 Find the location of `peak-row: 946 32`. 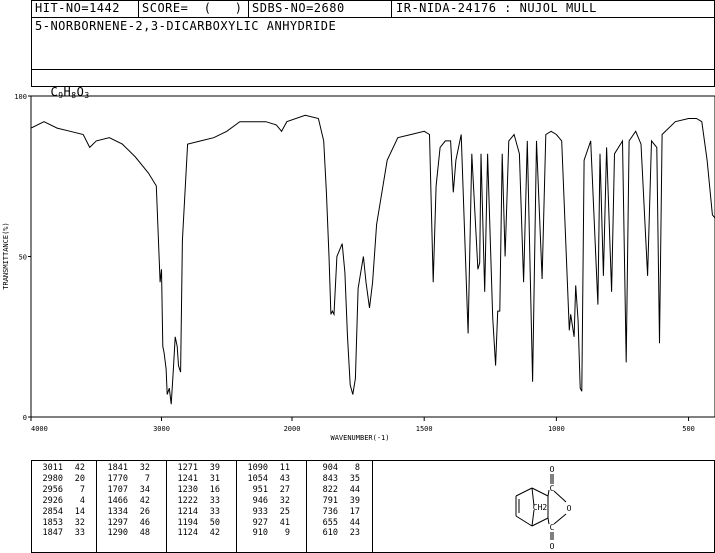

peak-row: 946 32 is located at coordinates (266, 501).